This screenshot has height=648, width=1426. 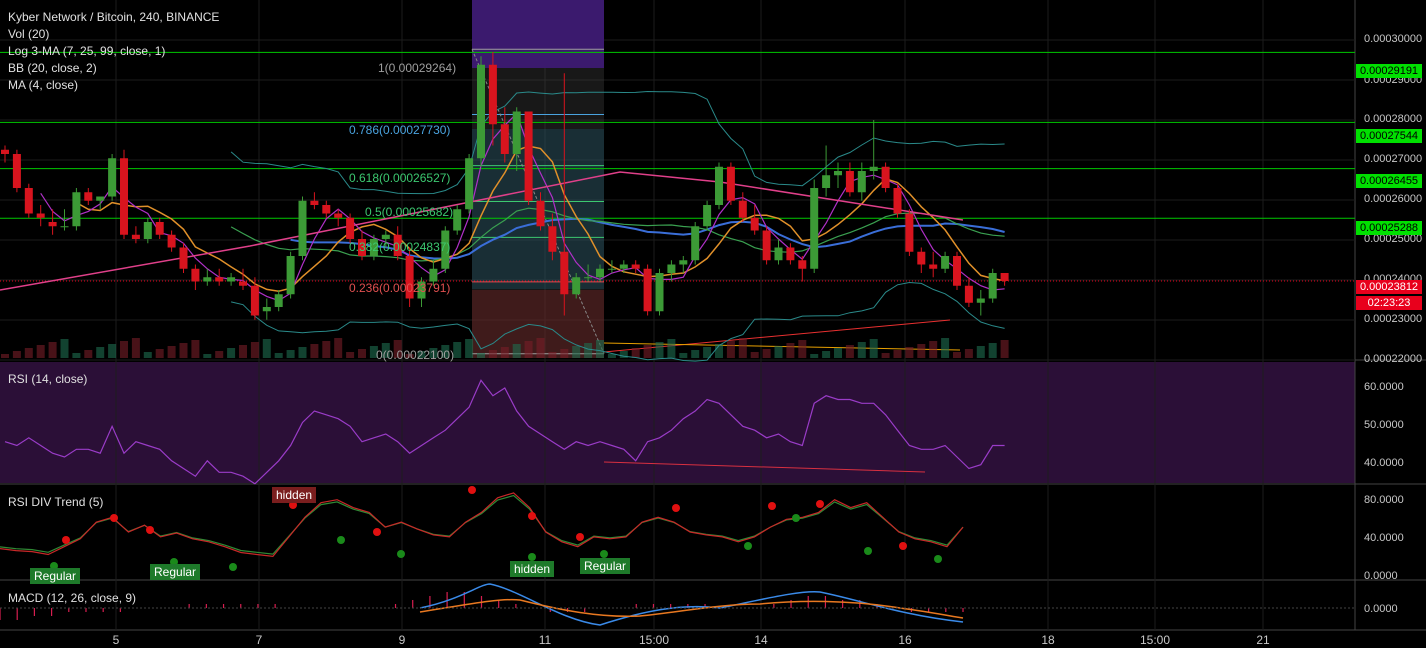 I want to click on rsi-div-pane-title: RSI DIV Trend (5), so click(x=55, y=502).